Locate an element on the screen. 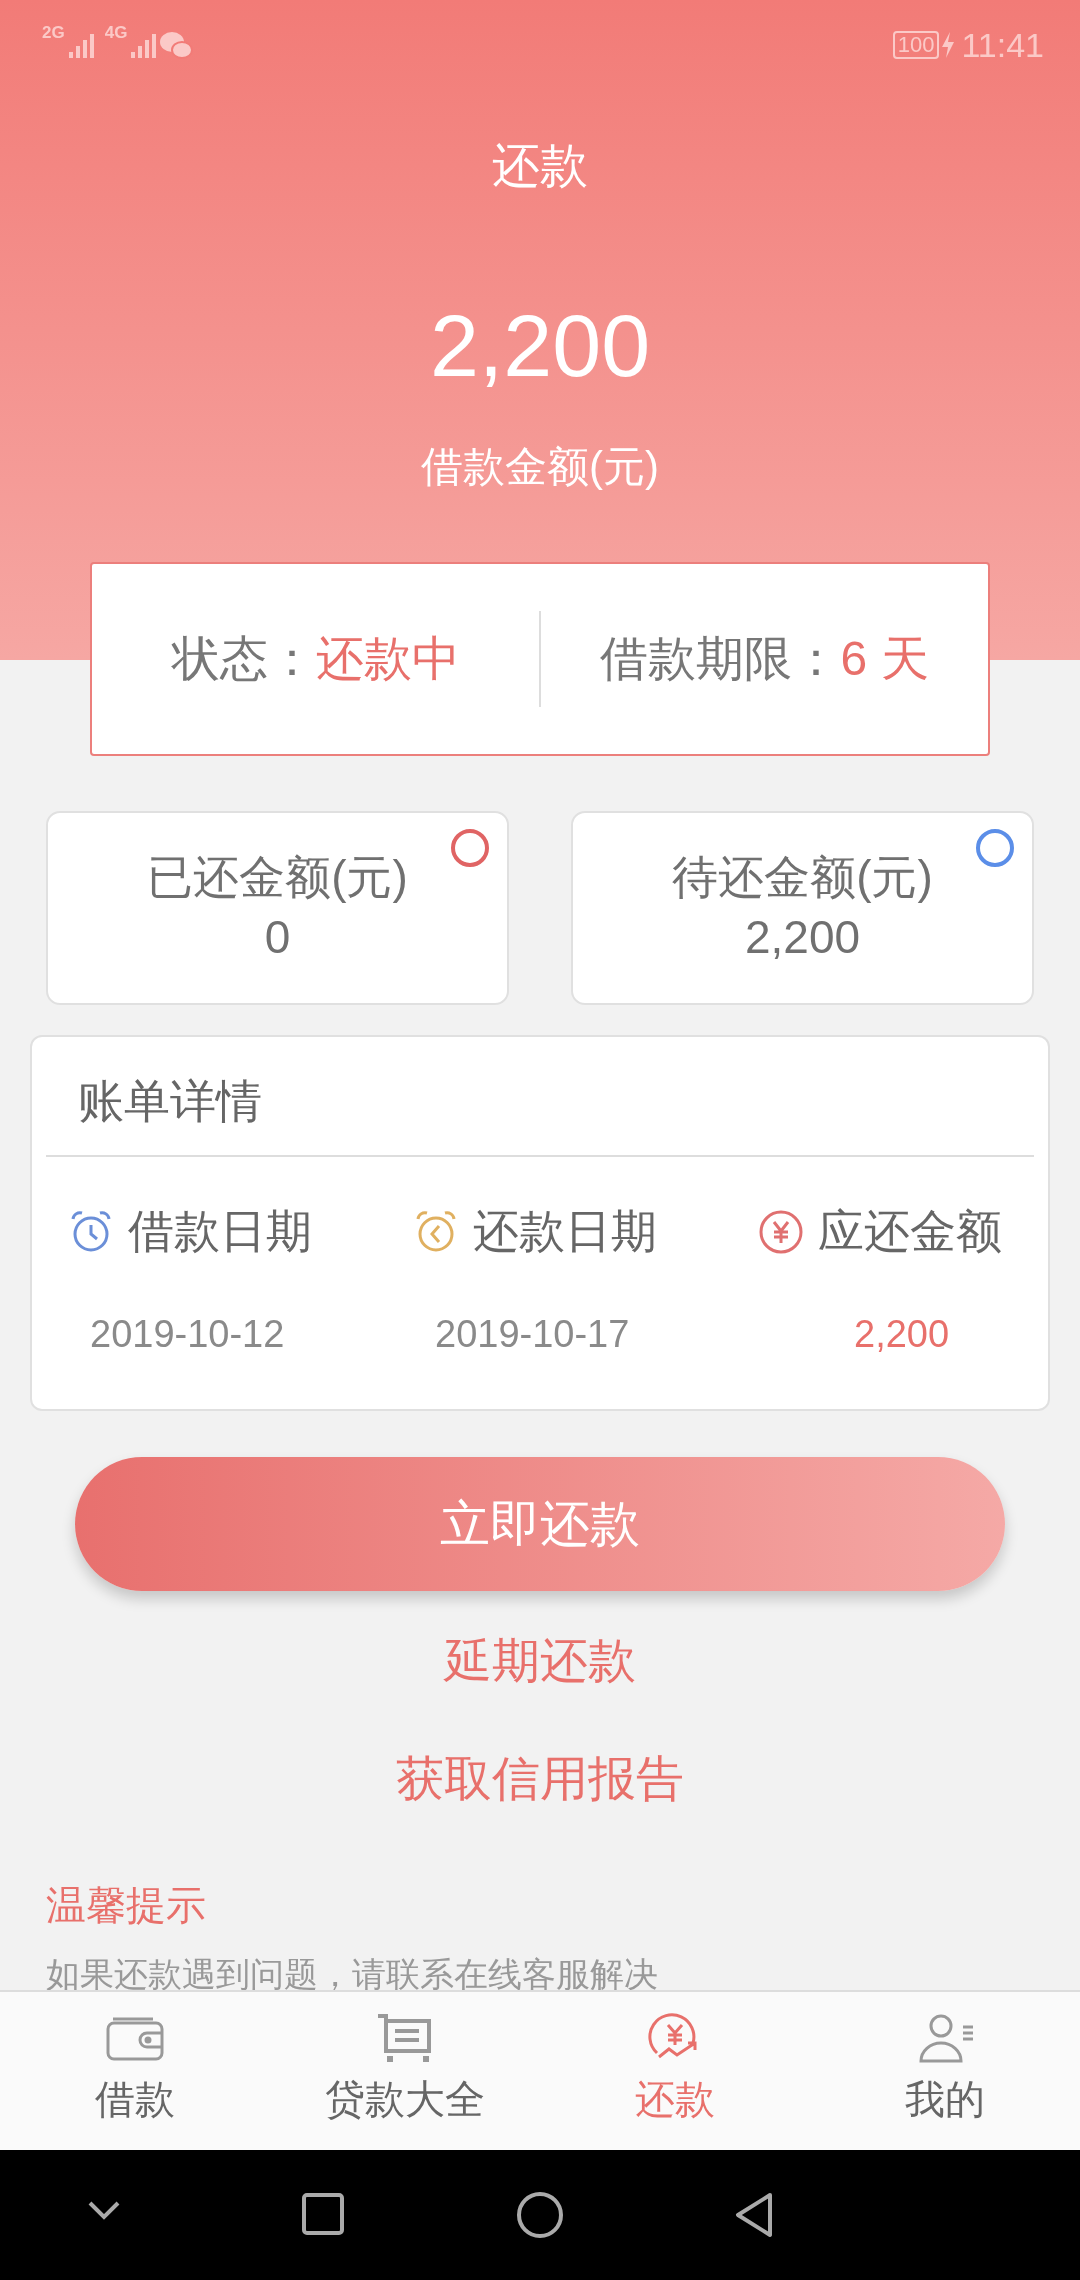 Image resolution: width=1080 pixels, height=2280 pixels. column-value: 2019-10-12 is located at coordinates (187, 1334).